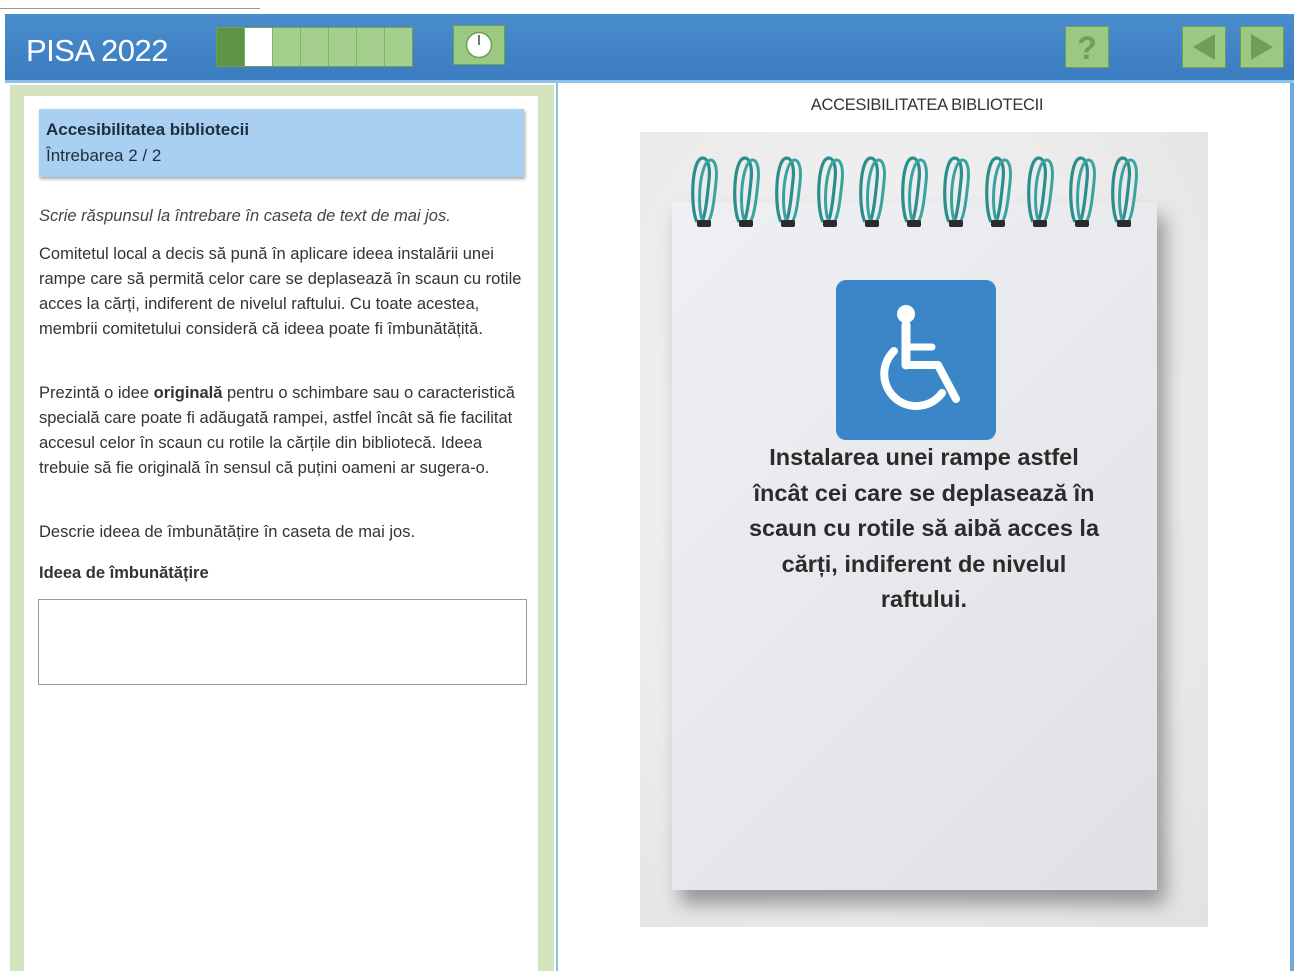  Describe the element at coordinates (148, 129) in the screenshot. I see `question-title: Accesibilitatea bibliotecii` at that location.